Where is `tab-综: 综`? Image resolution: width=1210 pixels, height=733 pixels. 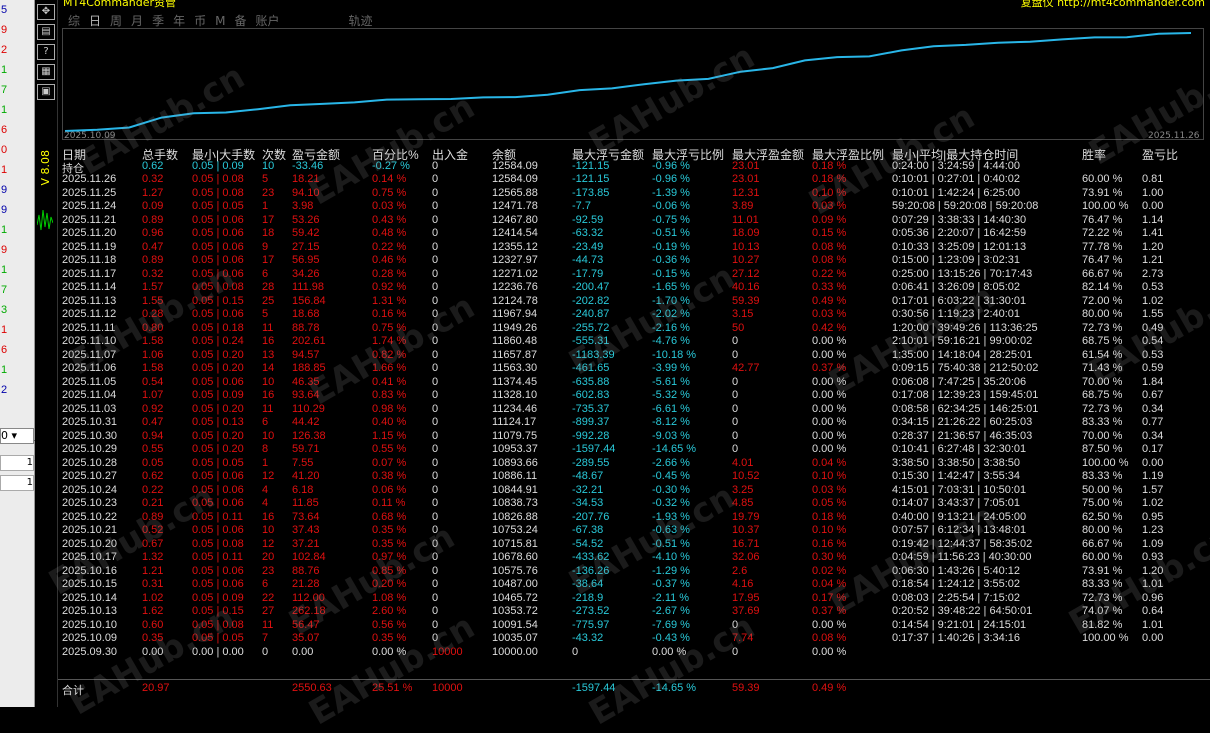
tab-综: 综 is located at coordinates (74, 20).